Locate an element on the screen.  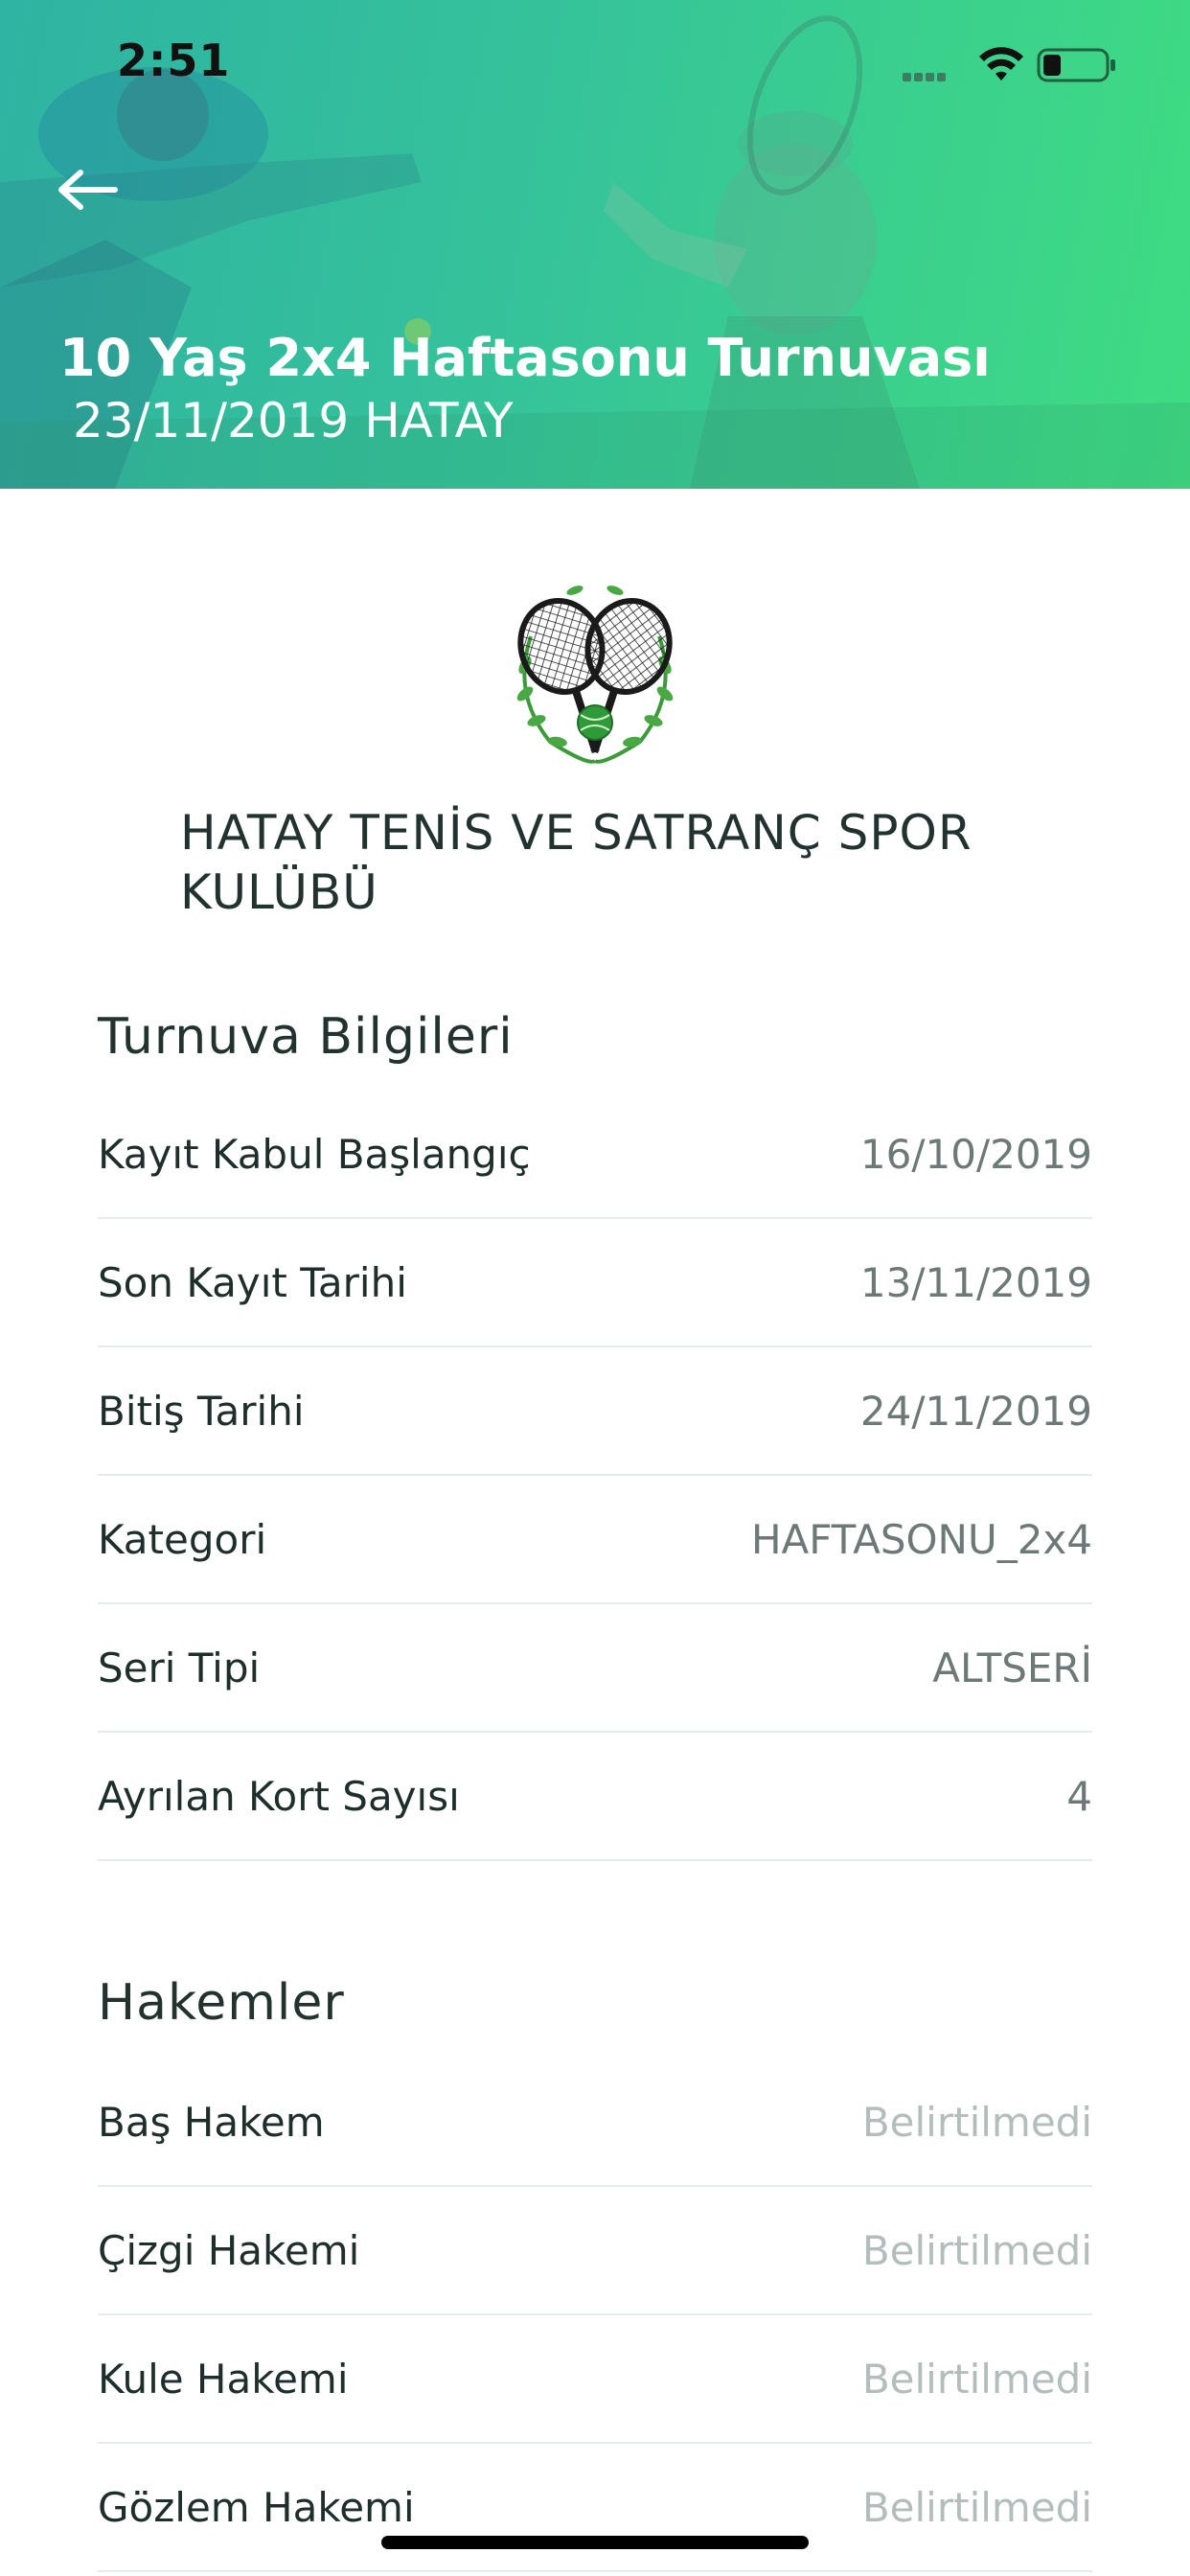
crossed-tennis-rackets-icon is located at coordinates (595, 675).